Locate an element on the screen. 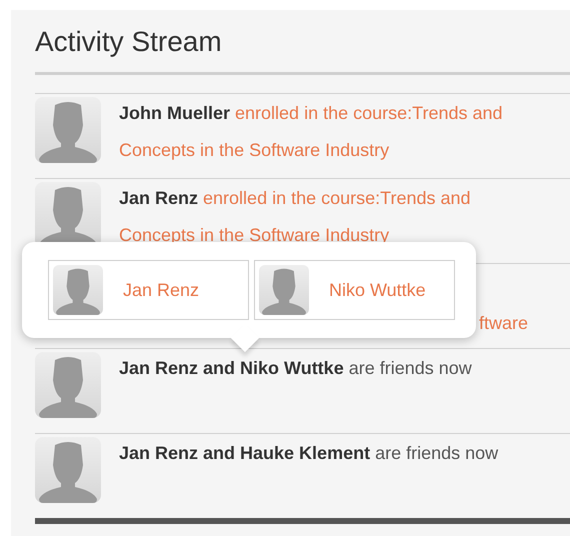  person-link: Jan Renz is located at coordinates (148, 290).